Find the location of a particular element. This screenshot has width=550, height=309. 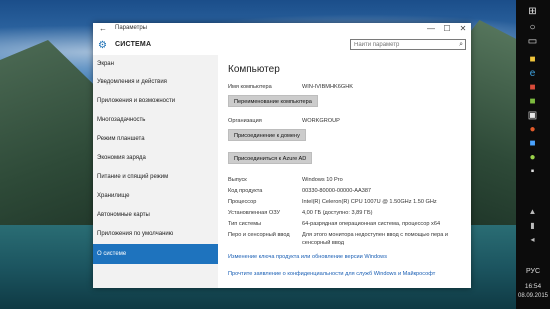

spec-label: Код продукта is located at coordinates (245, 191).